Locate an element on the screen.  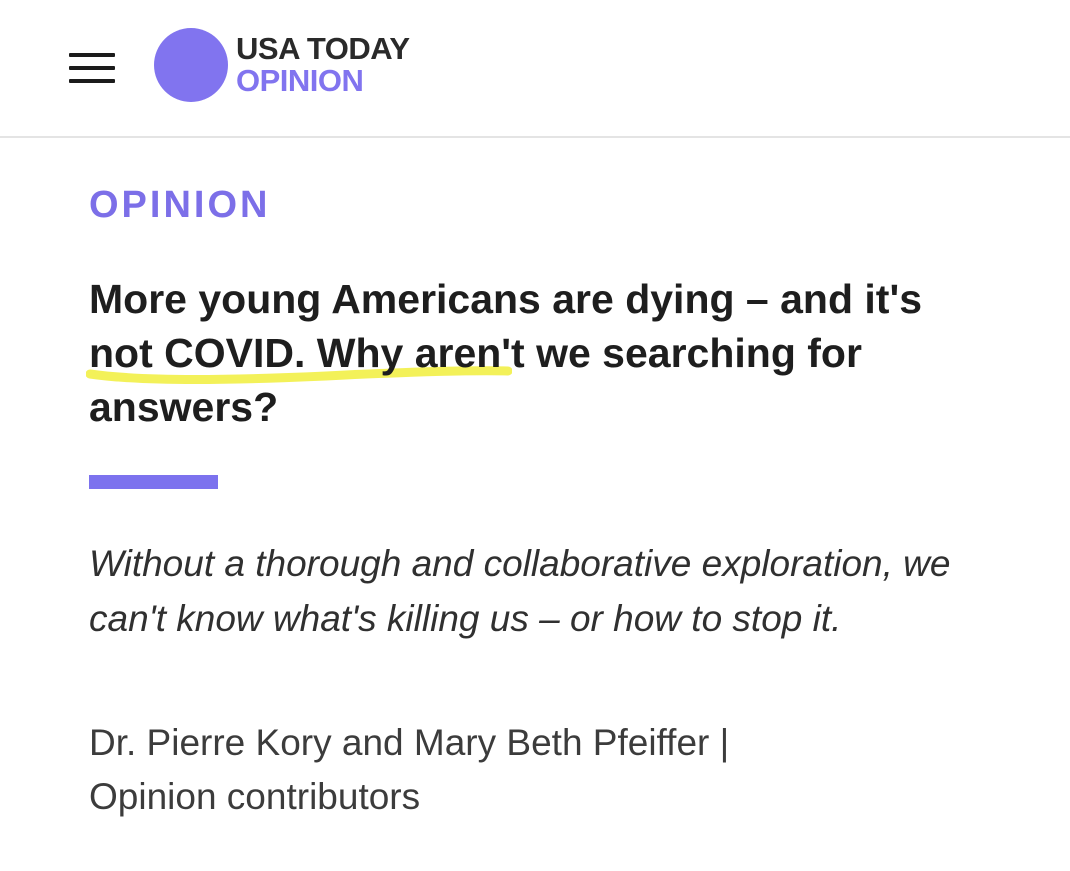
hamburger-menu-icon is located at coordinates (92, 68).